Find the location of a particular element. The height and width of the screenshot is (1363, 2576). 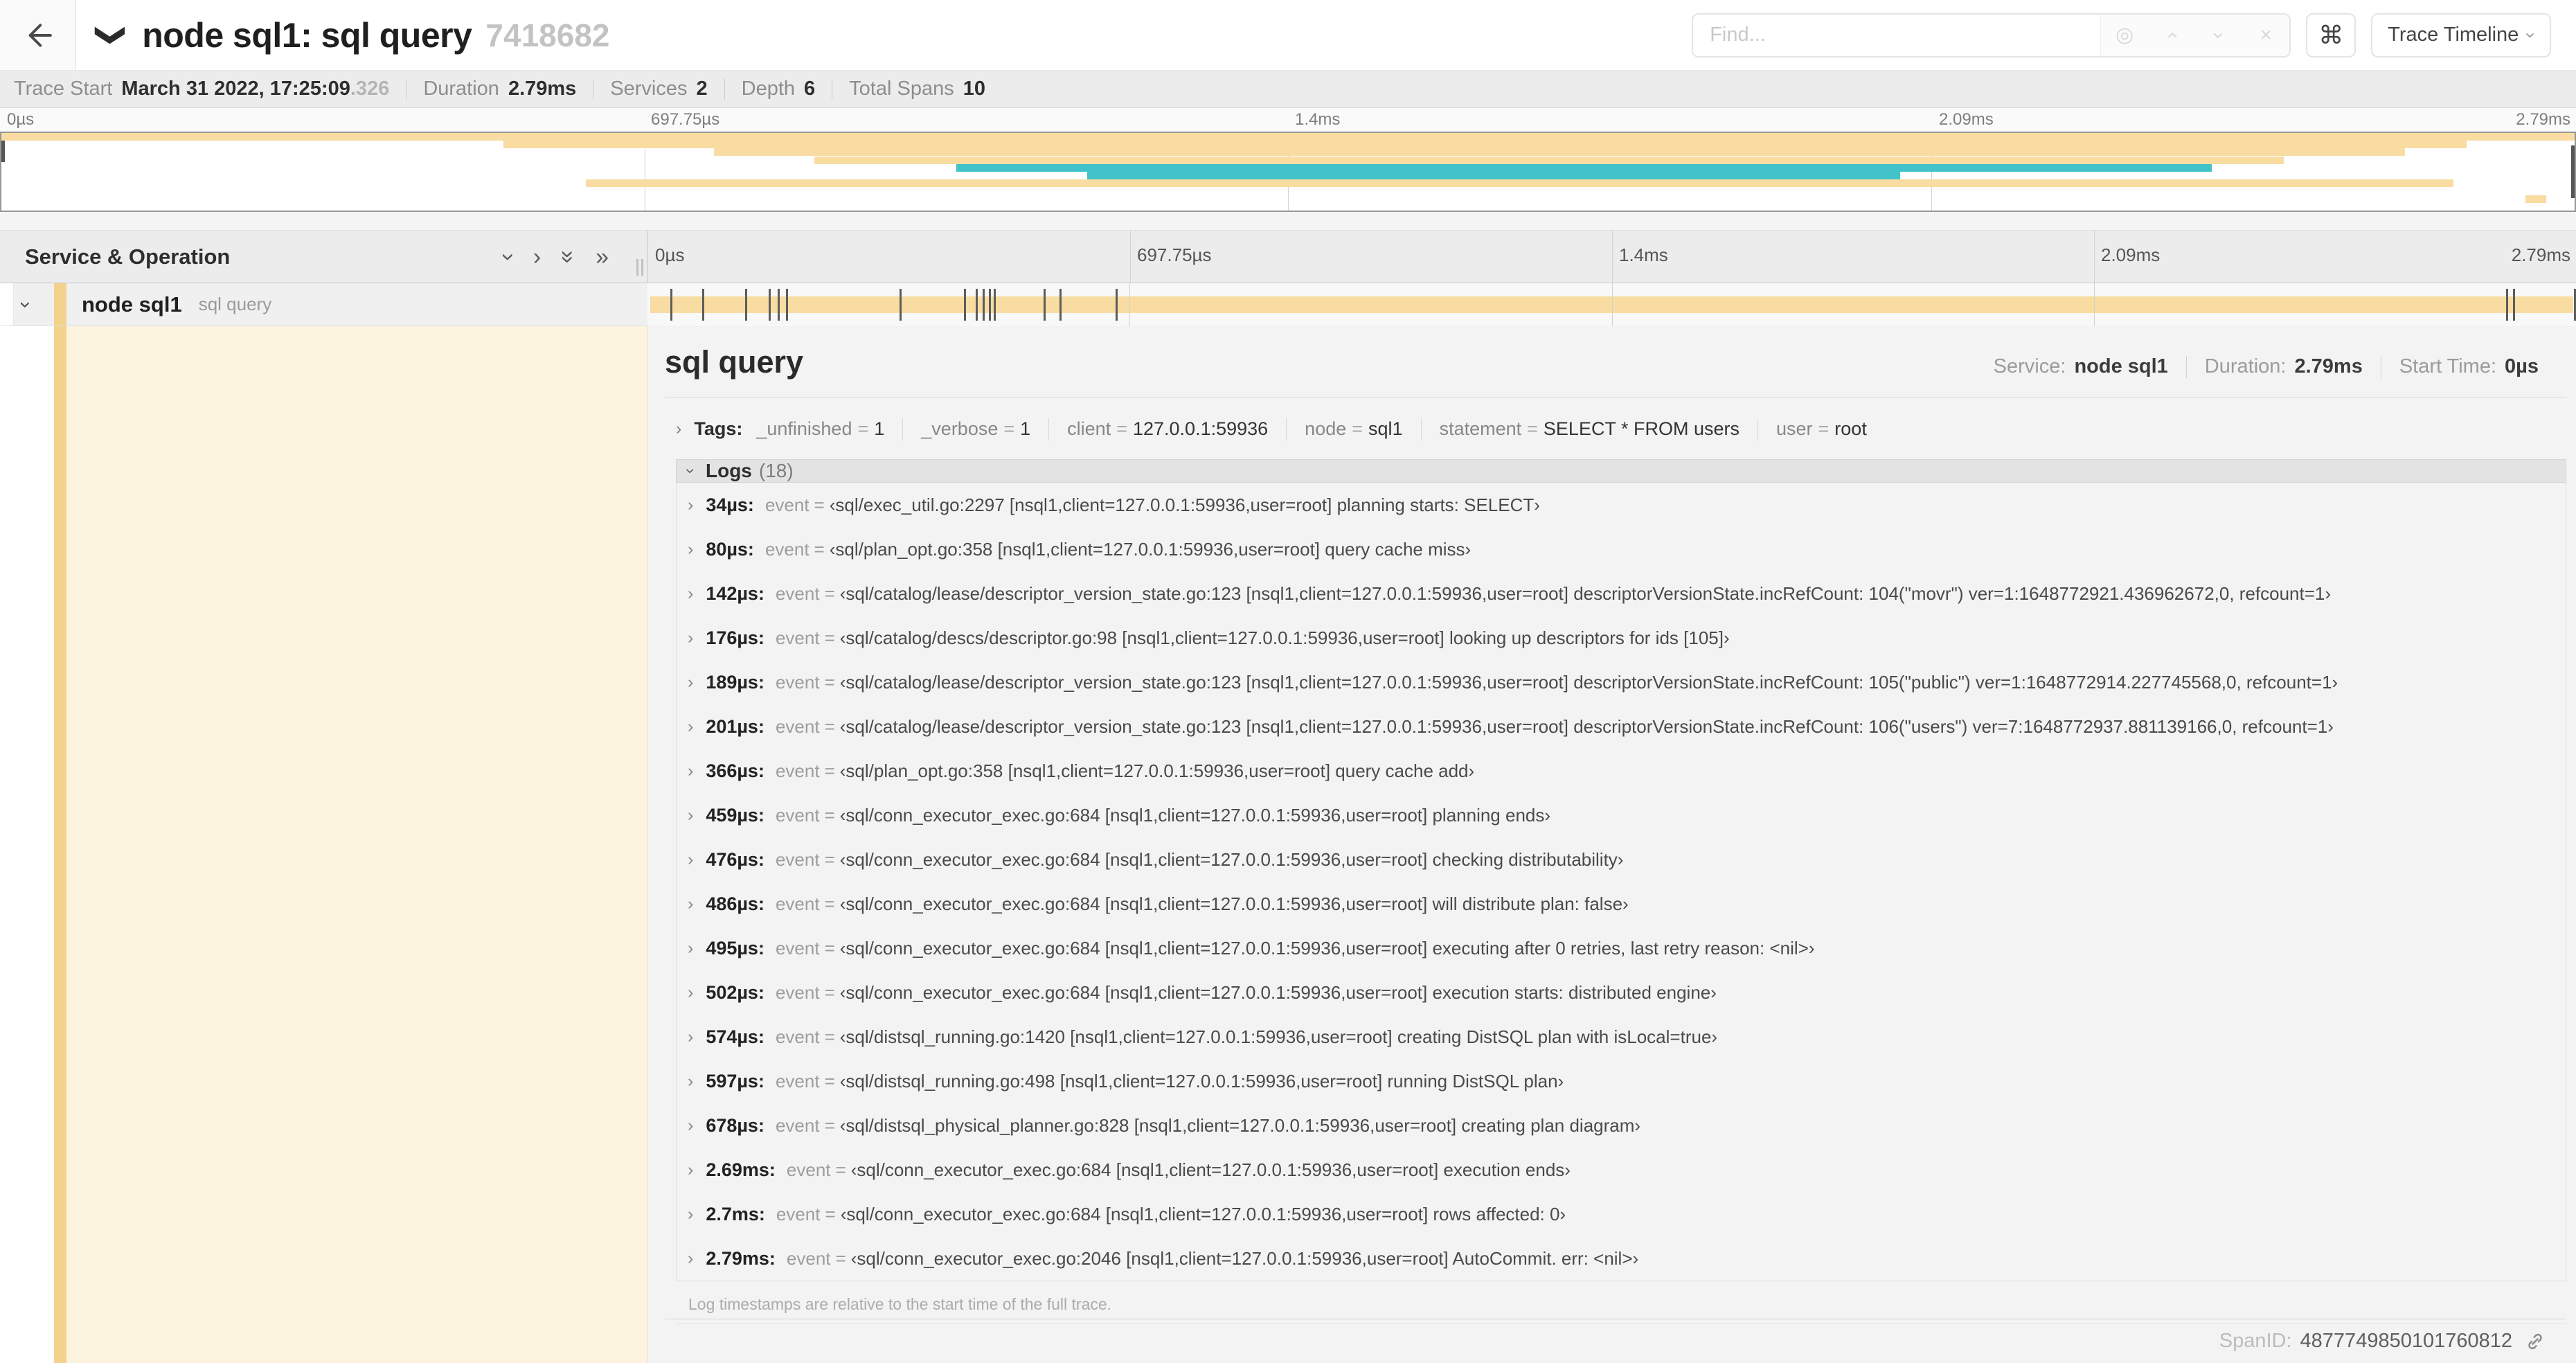

minimap-canvas is located at coordinates (1288, 172).